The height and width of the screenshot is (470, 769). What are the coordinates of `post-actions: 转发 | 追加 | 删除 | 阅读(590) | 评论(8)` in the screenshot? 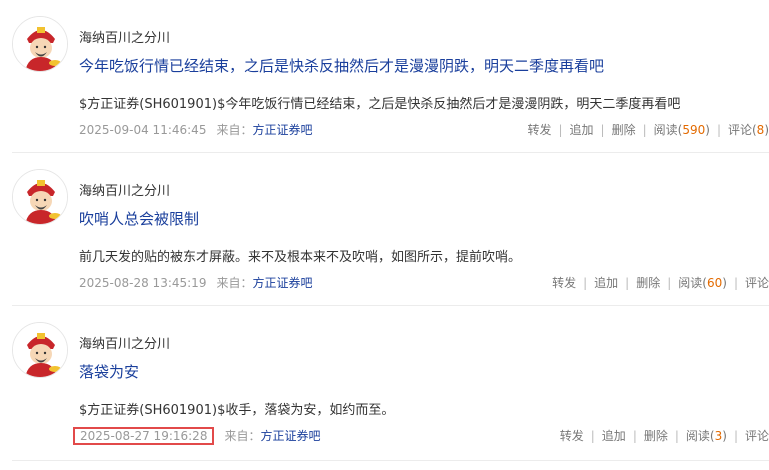 It's located at (648, 129).